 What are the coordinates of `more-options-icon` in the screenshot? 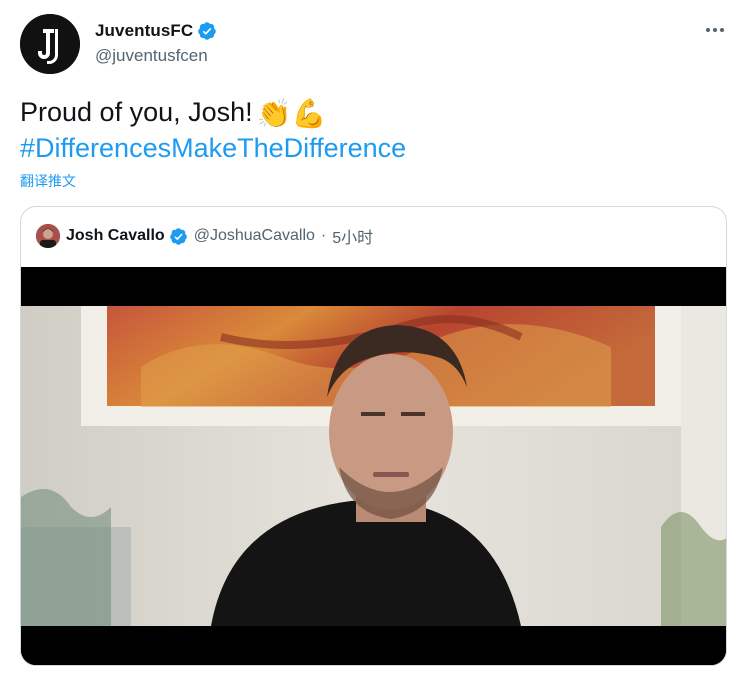 It's located at (715, 30).